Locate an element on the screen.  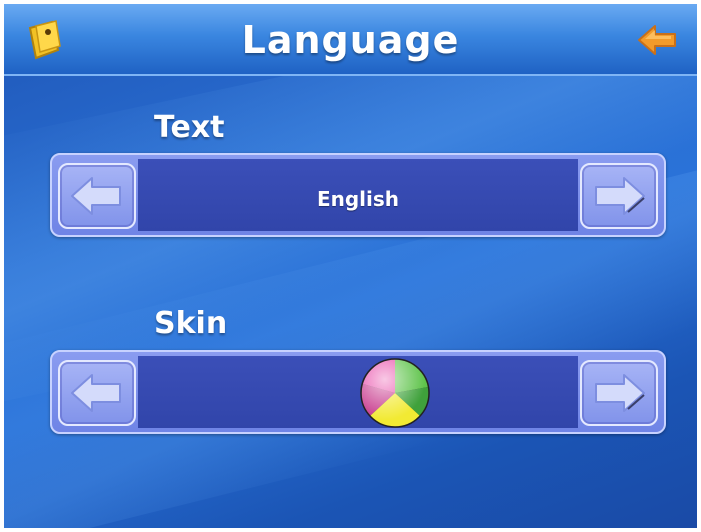
skin-color-ball-icon is located at coordinates (395, 393).